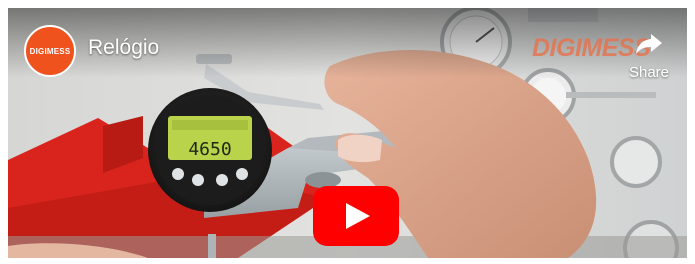 The image size is (695, 264). I want to click on channel-avatar-text: DIGIMESS, so click(50, 51).